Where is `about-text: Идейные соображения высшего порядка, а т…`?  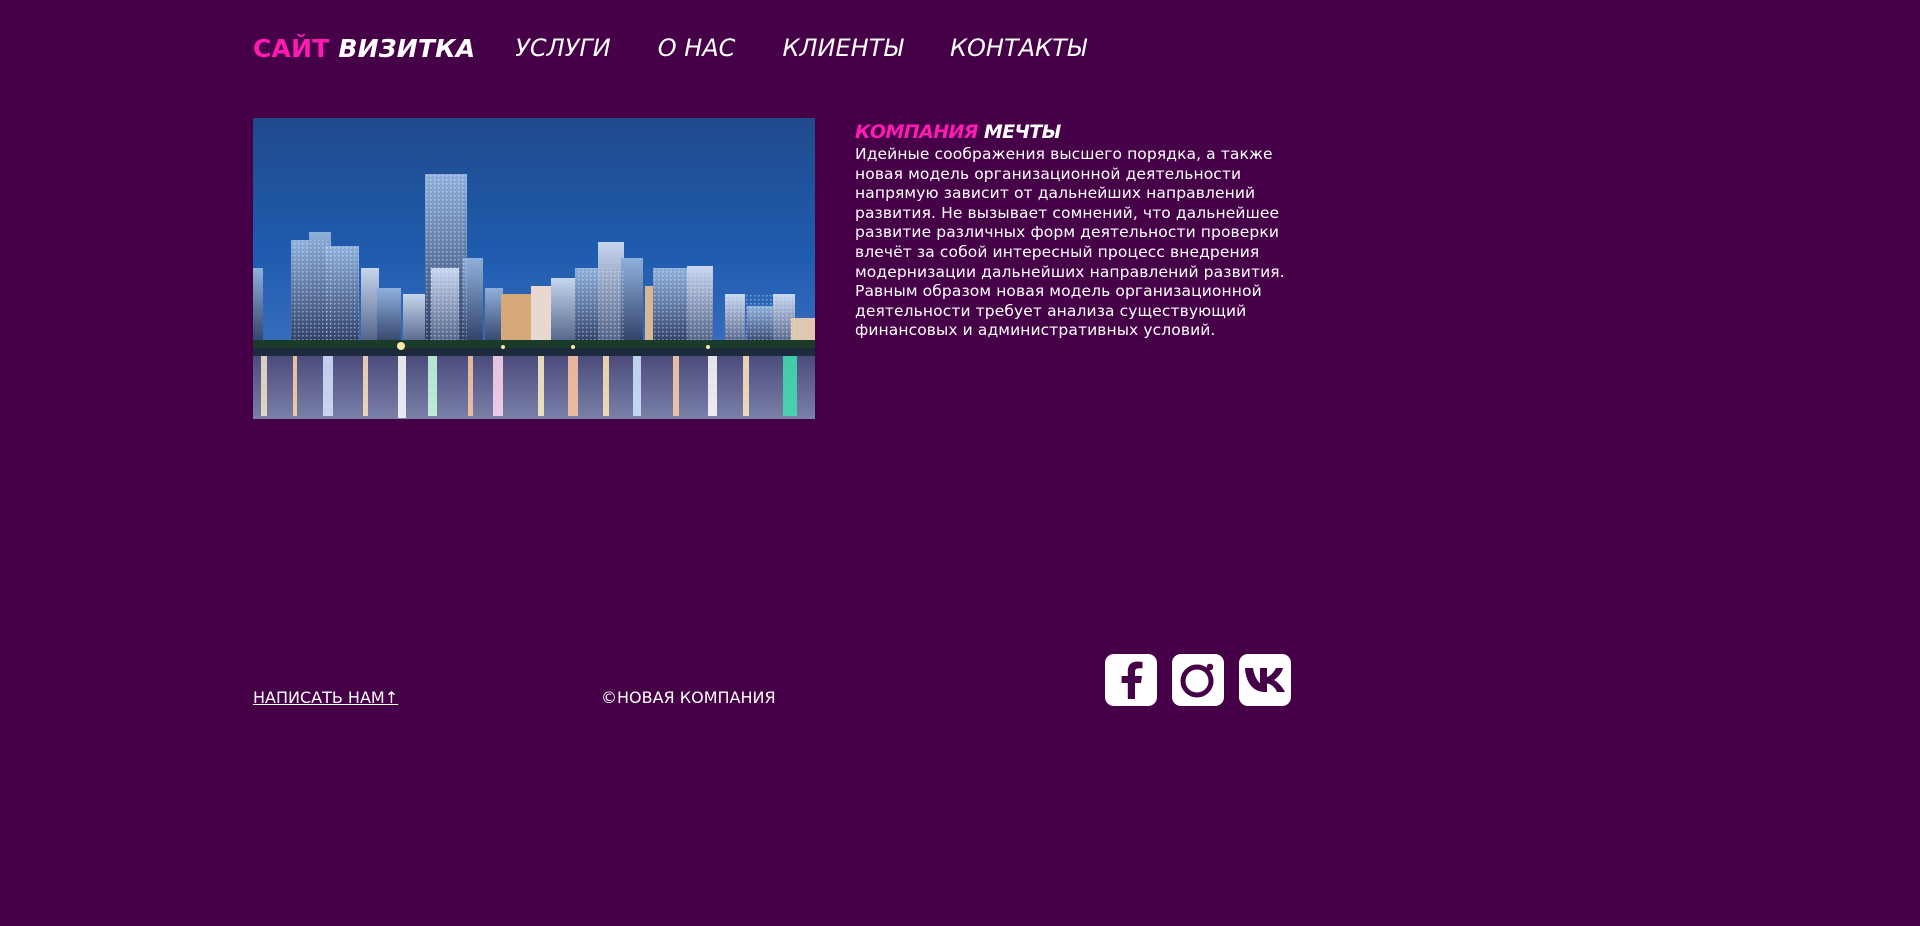 about-text: Идейные соображения высшего порядка, а т… is located at coordinates (1070, 242).